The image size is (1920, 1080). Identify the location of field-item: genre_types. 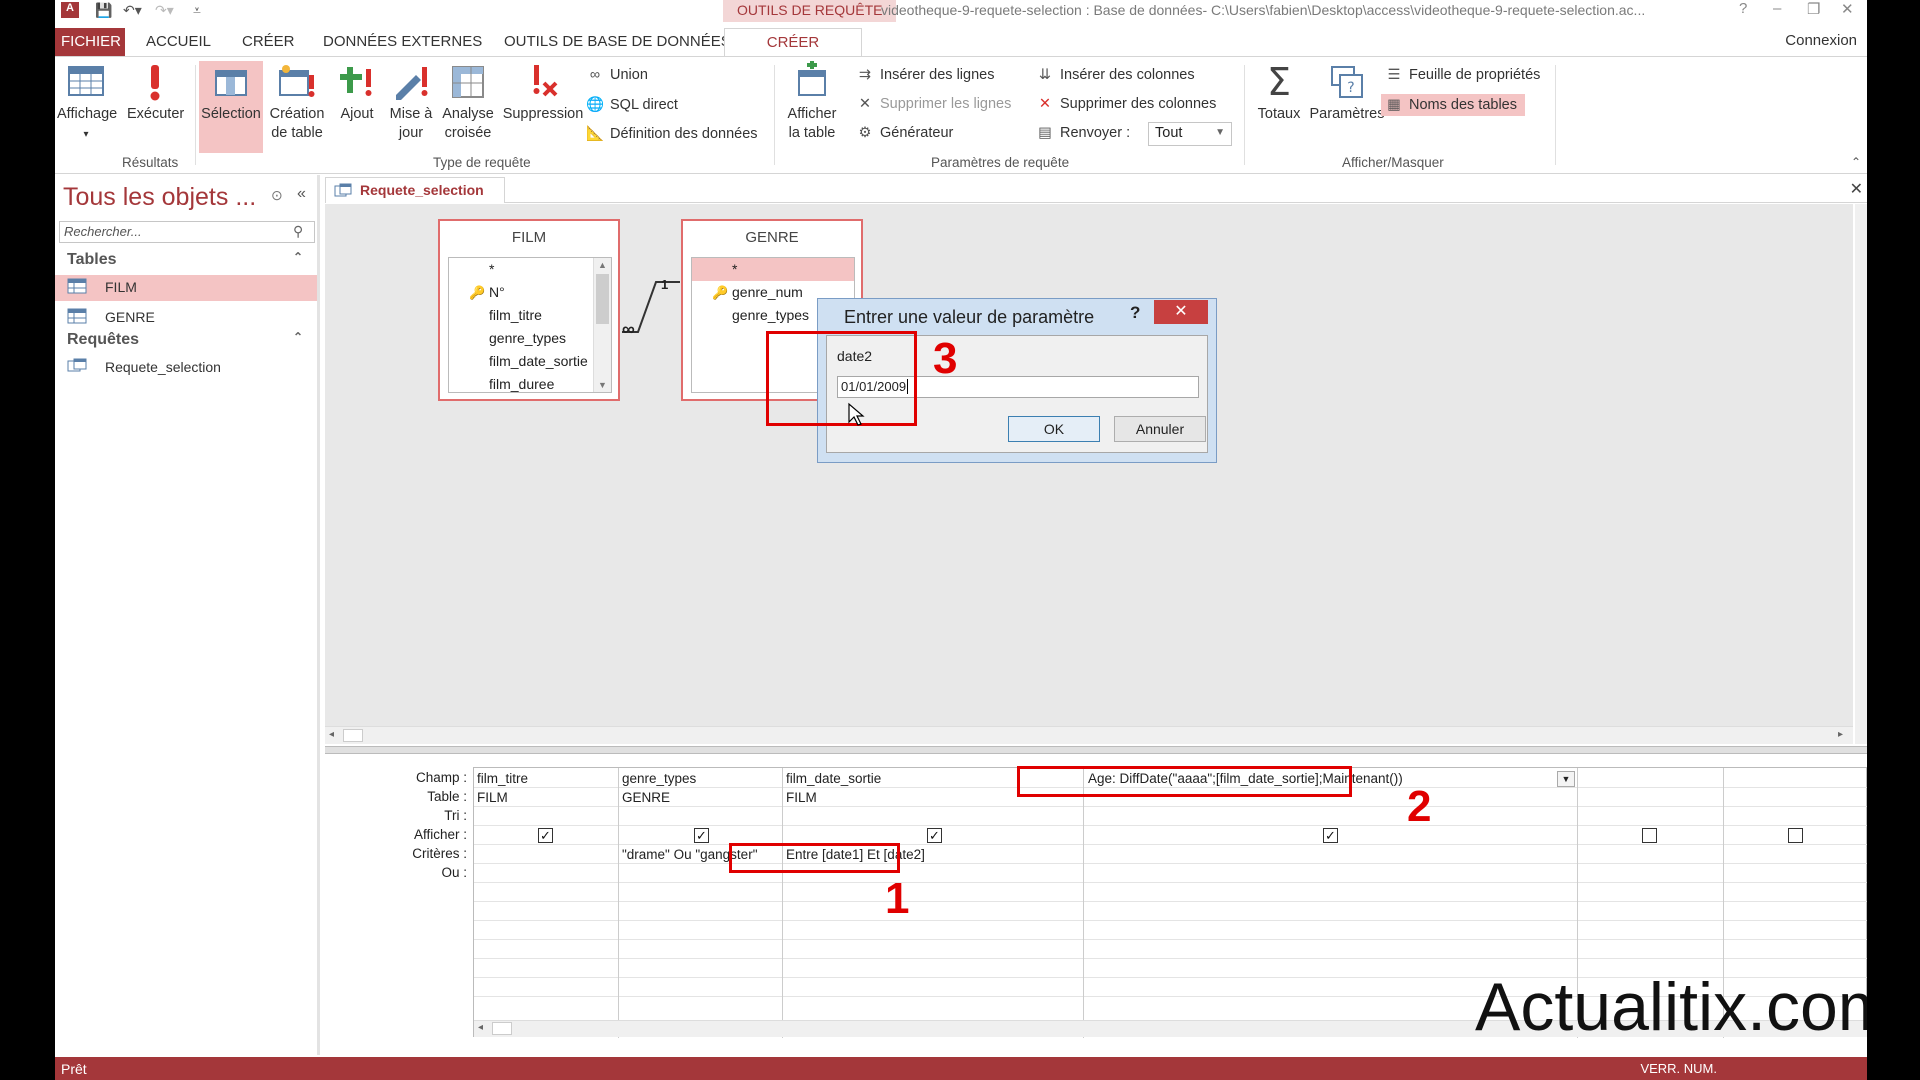
(530, 338).